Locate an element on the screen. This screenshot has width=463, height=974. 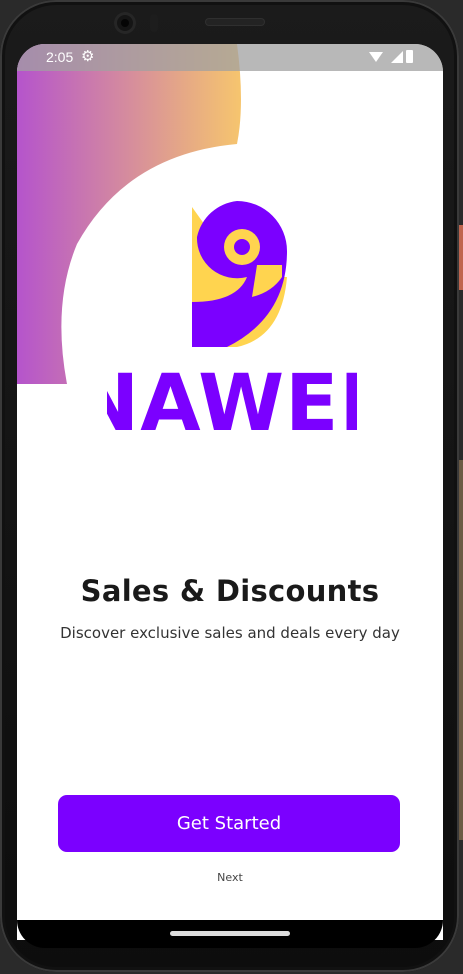
settings-gear-icon: ⚙ is located at coordinates (88, 56).